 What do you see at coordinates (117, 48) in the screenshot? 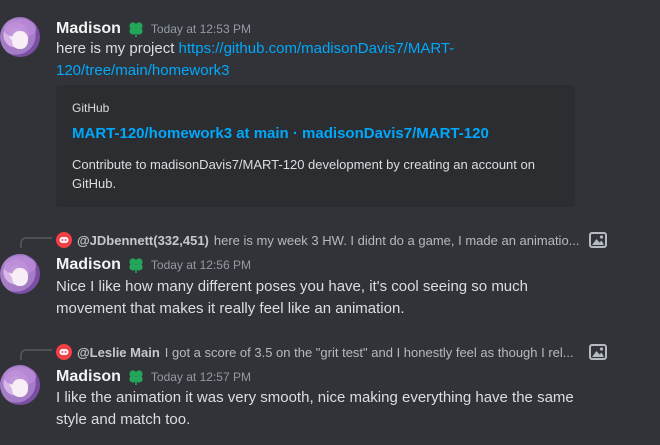
I see `message-text: here is my project` at bounding box center [117, 48].